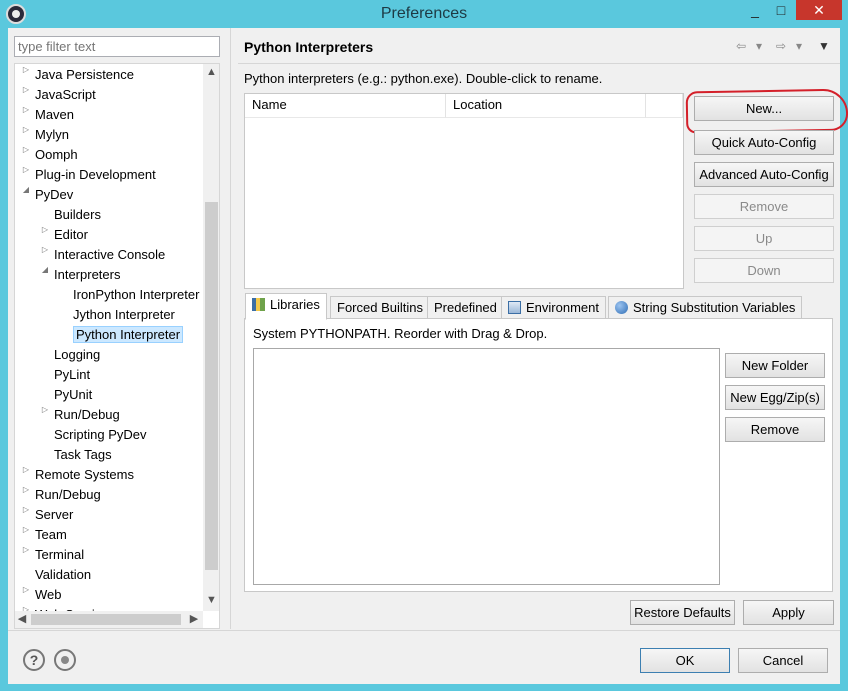  I want to click on maximize-button: □, so click(781, 10).